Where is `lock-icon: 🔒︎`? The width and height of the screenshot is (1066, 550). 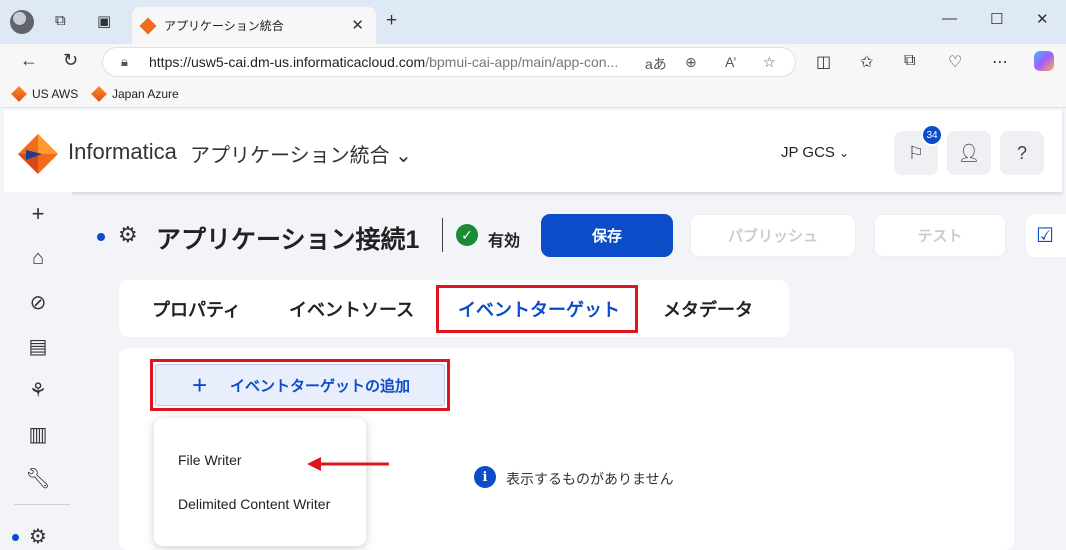 lock-icon: 🔒︎ is located at coordinates (124, 62).